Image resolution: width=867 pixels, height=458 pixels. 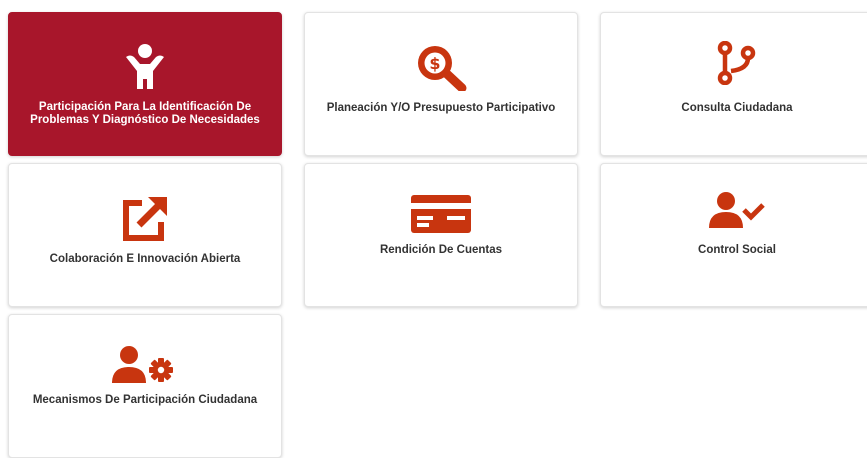 I want to click on card-label: Mecanismos De Participación Ciudadana, so click(x=145, y=400).